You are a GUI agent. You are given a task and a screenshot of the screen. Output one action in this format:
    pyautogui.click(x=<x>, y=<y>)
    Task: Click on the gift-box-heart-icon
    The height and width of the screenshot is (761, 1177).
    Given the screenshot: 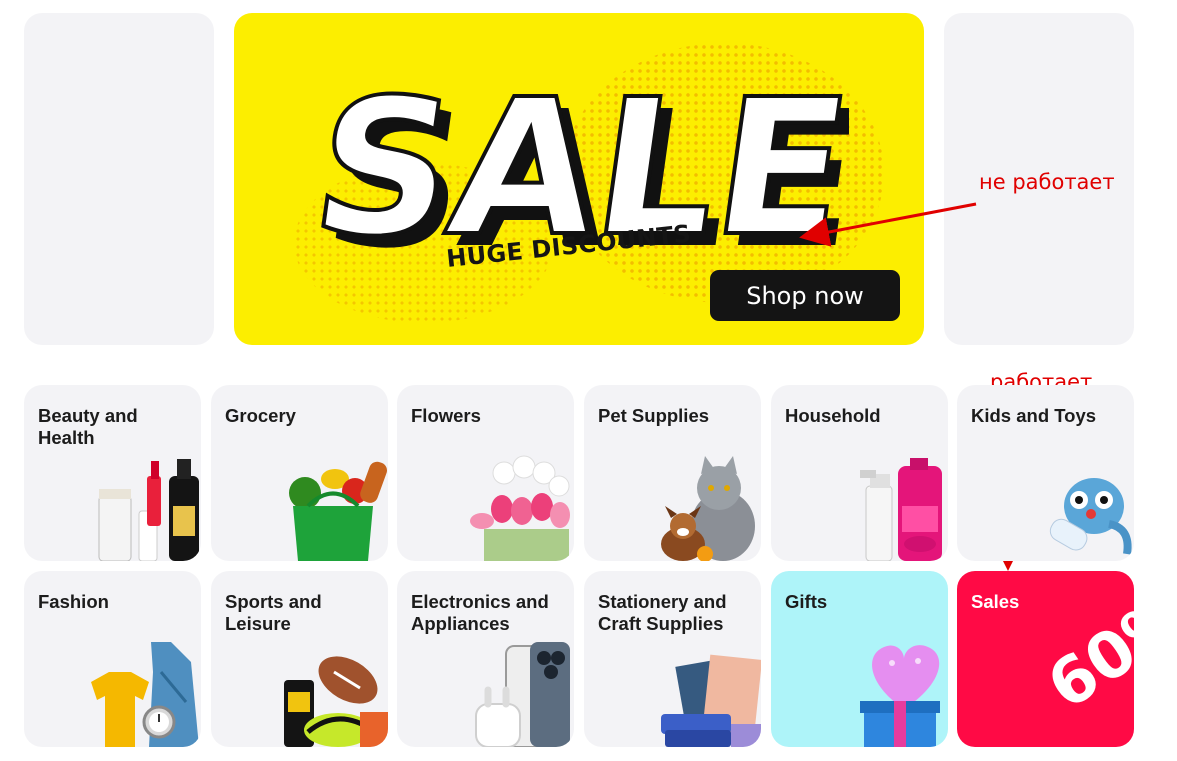 What is the action you would take?
    pyautogui.click(x=900, y=696)
    